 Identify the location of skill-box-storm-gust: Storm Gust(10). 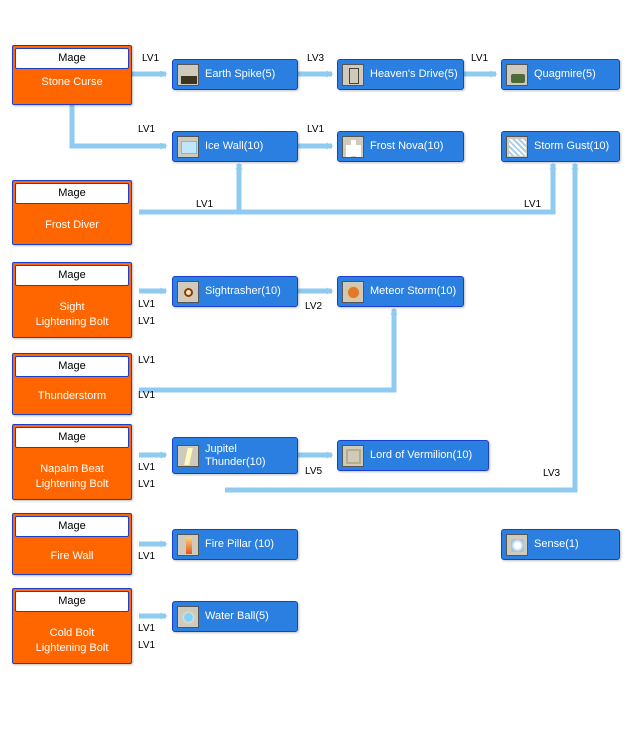
(560, 146).